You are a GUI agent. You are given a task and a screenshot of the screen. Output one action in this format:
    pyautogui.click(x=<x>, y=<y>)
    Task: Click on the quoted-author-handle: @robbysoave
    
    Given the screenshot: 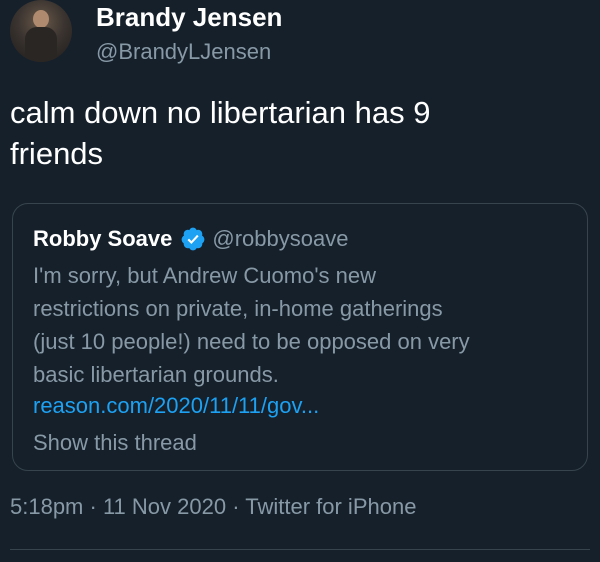 What is the action you would take?
    pyautogui.click(x=280, y=238)
    